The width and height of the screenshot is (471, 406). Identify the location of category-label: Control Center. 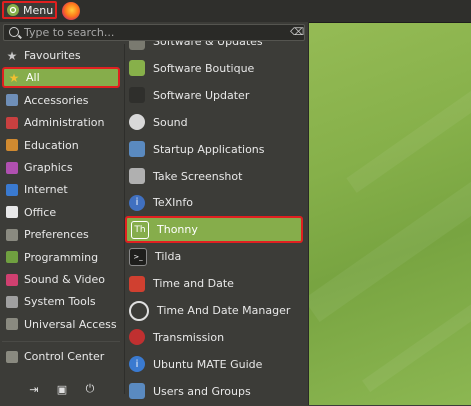
(64, 357).